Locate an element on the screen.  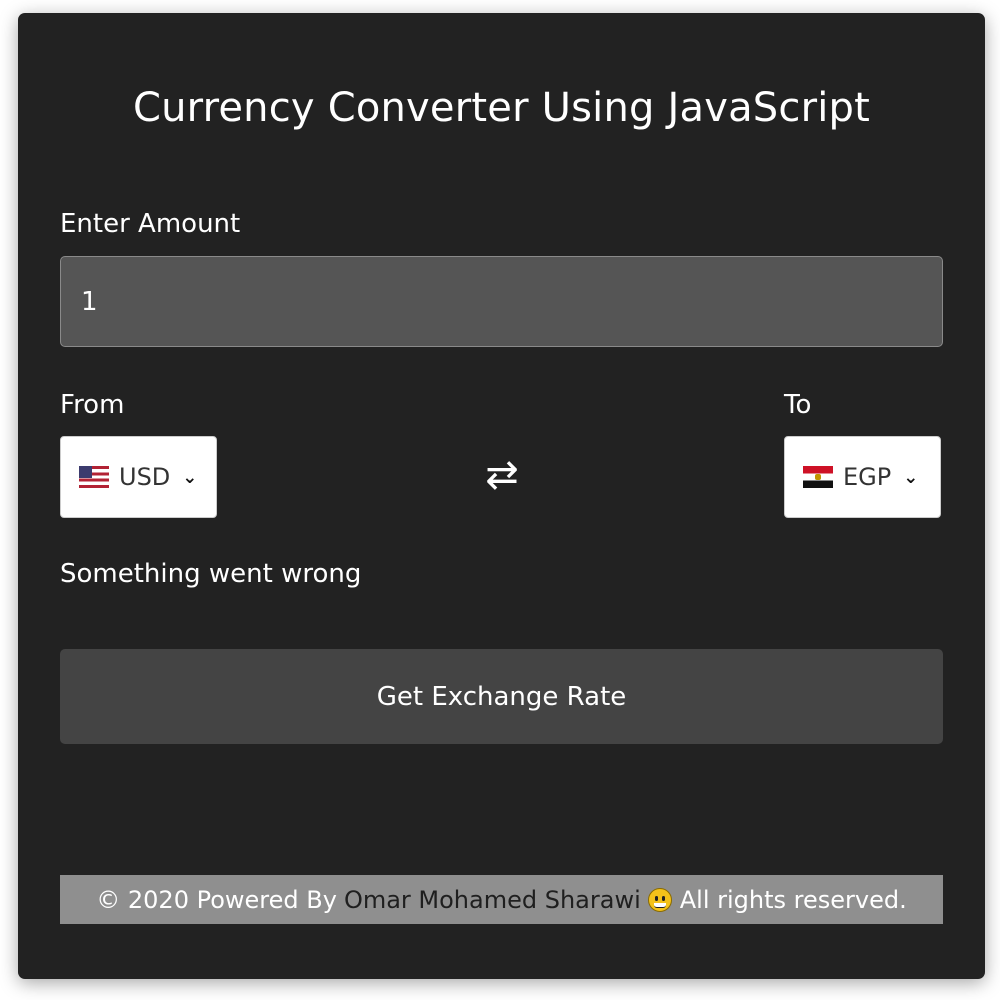
amount-label: Enter Amount is located at coordinates (150, 224).